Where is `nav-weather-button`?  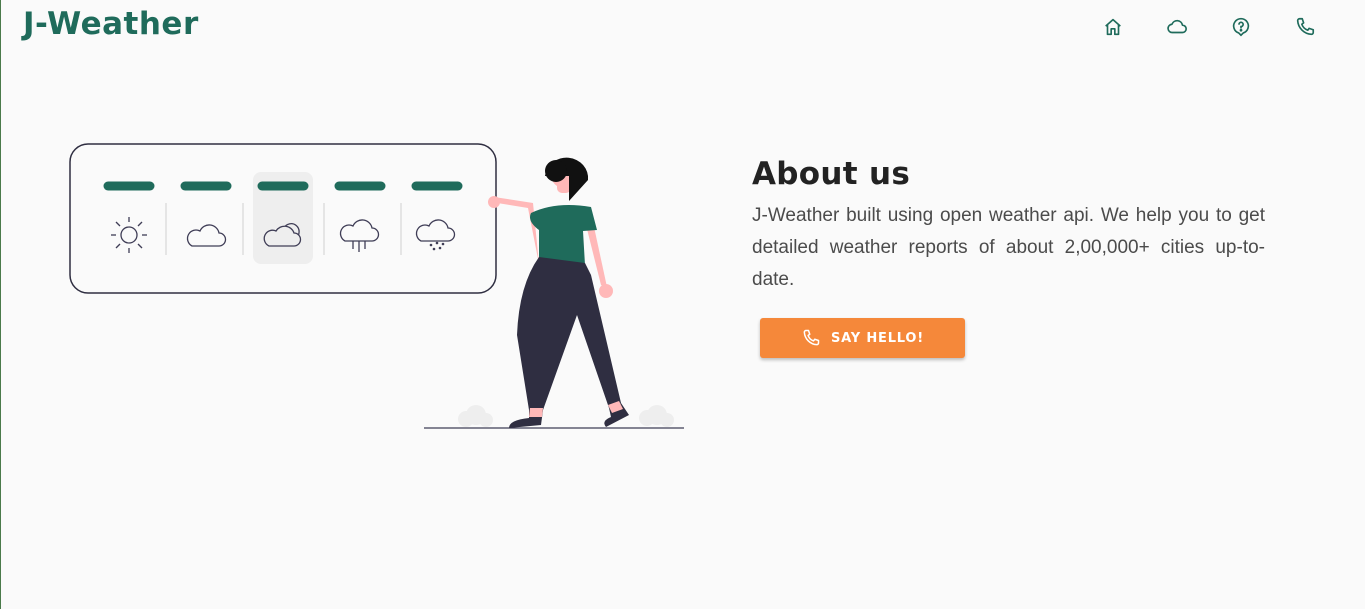 nav-weather-button is located at coordinates (1177, 27).